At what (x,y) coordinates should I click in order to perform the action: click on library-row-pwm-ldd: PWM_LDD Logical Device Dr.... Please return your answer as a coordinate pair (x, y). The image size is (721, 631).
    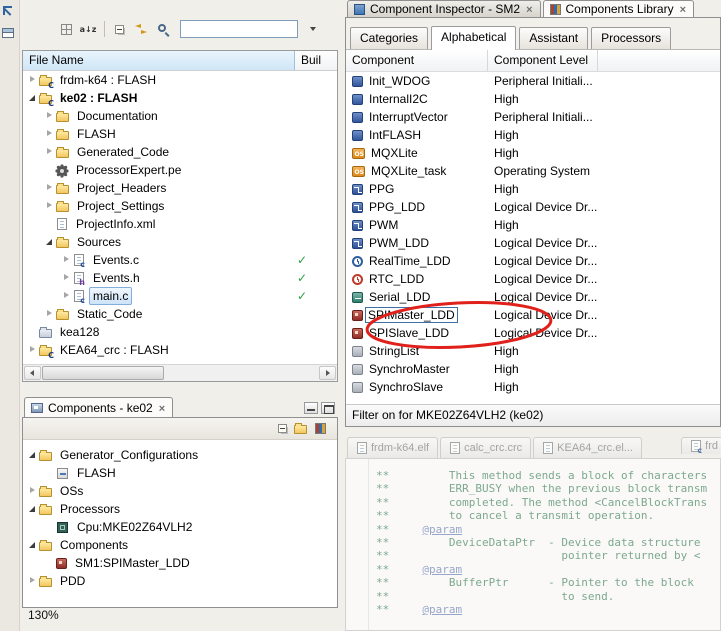
    Looking at the image, I should click on (533, 243).